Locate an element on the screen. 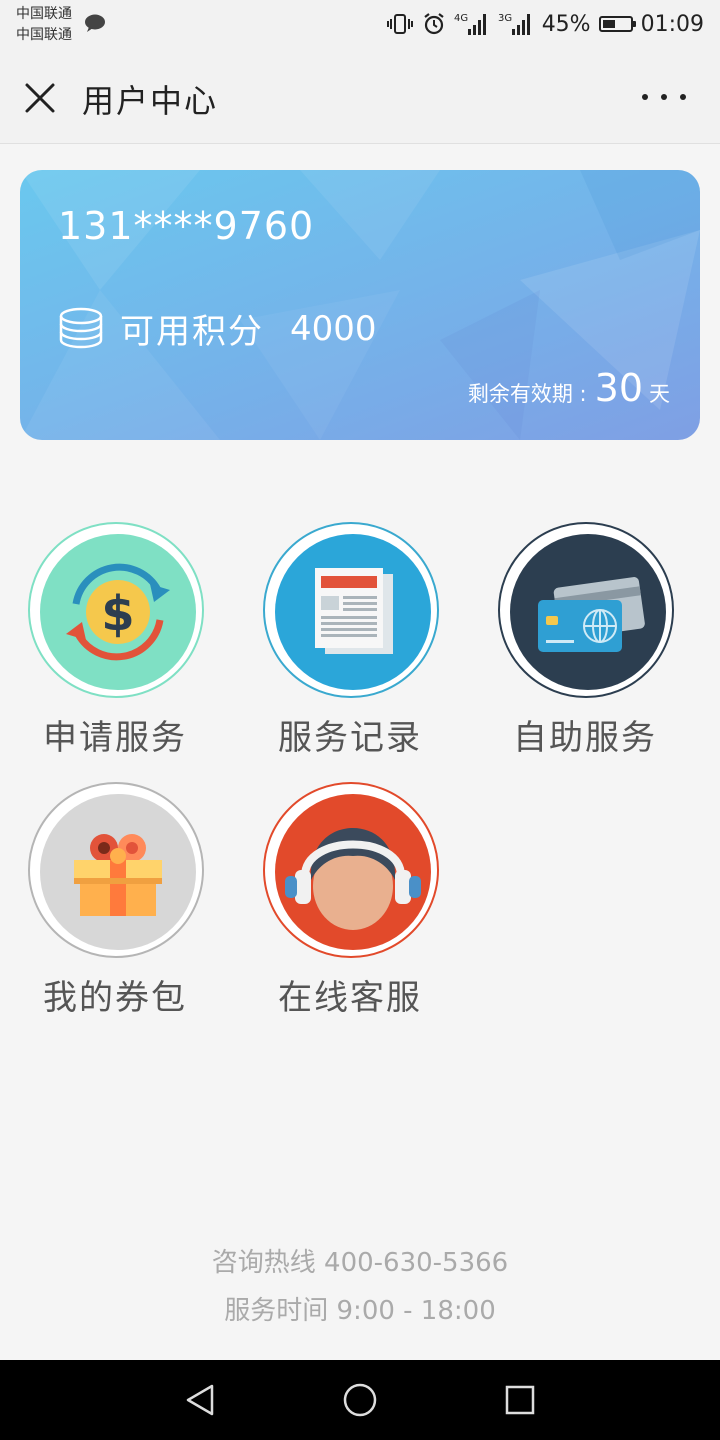 Image resolution: width=720 pixels, height=1440 pixels. signal-4g-icon: 4G is located at coordinates (470, 24).